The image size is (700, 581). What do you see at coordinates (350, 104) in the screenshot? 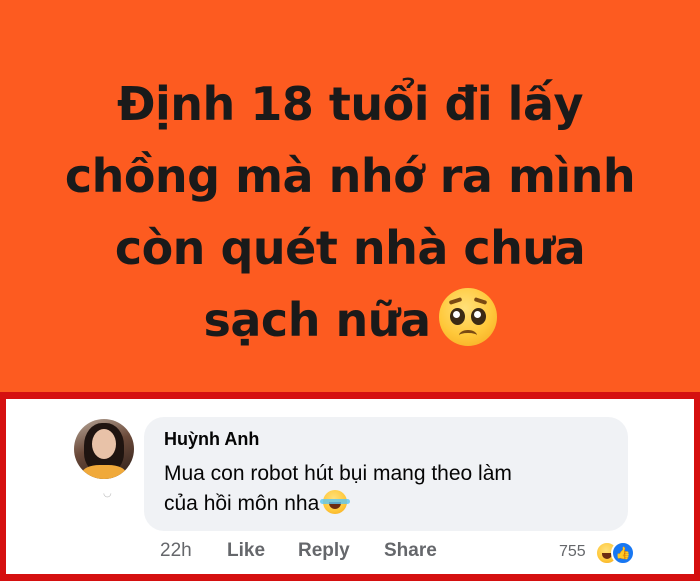
I see `post-line-1: Định 18 tuổi đi lấy` at bounding box center [350, 104].